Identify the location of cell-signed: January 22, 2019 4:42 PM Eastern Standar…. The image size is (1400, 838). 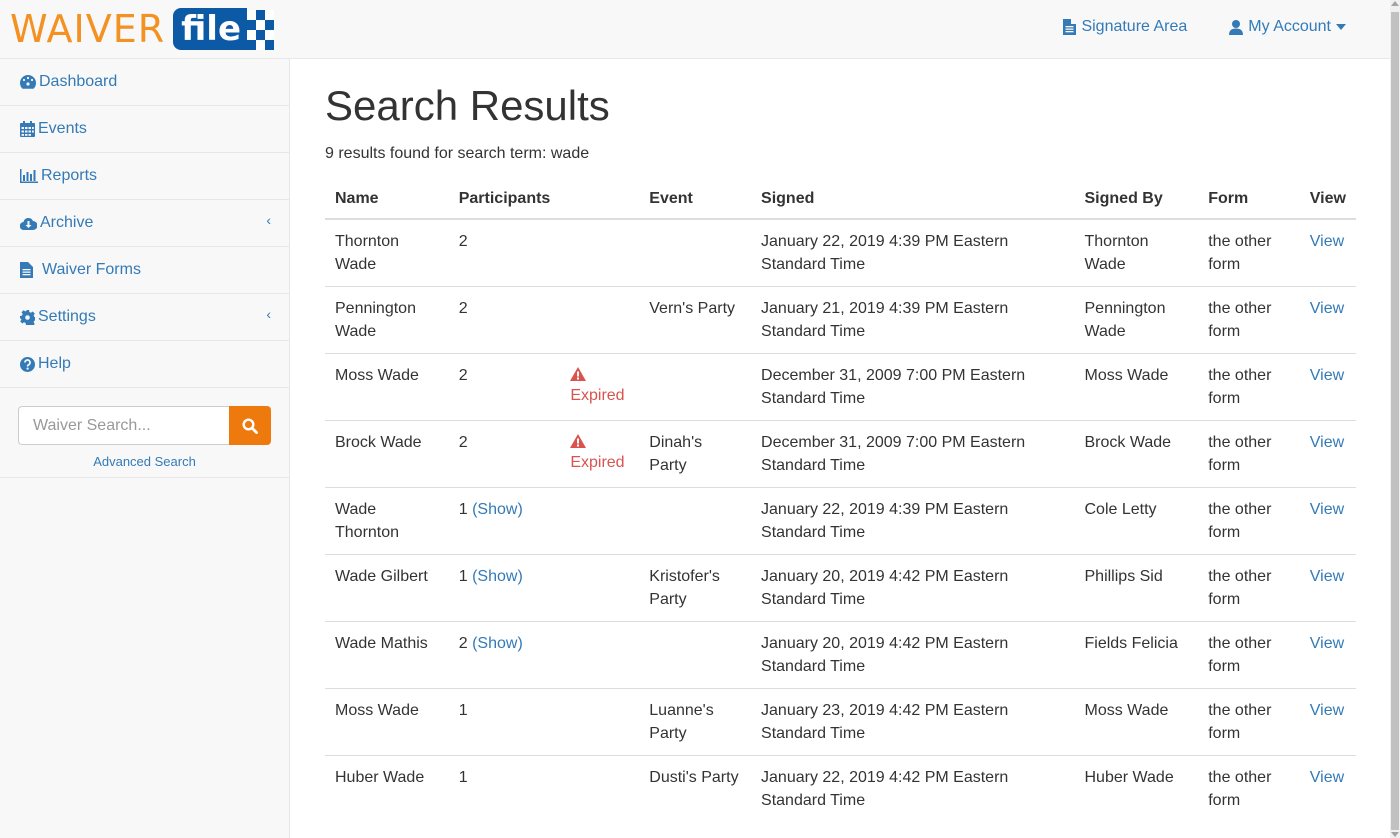
(913, 788).